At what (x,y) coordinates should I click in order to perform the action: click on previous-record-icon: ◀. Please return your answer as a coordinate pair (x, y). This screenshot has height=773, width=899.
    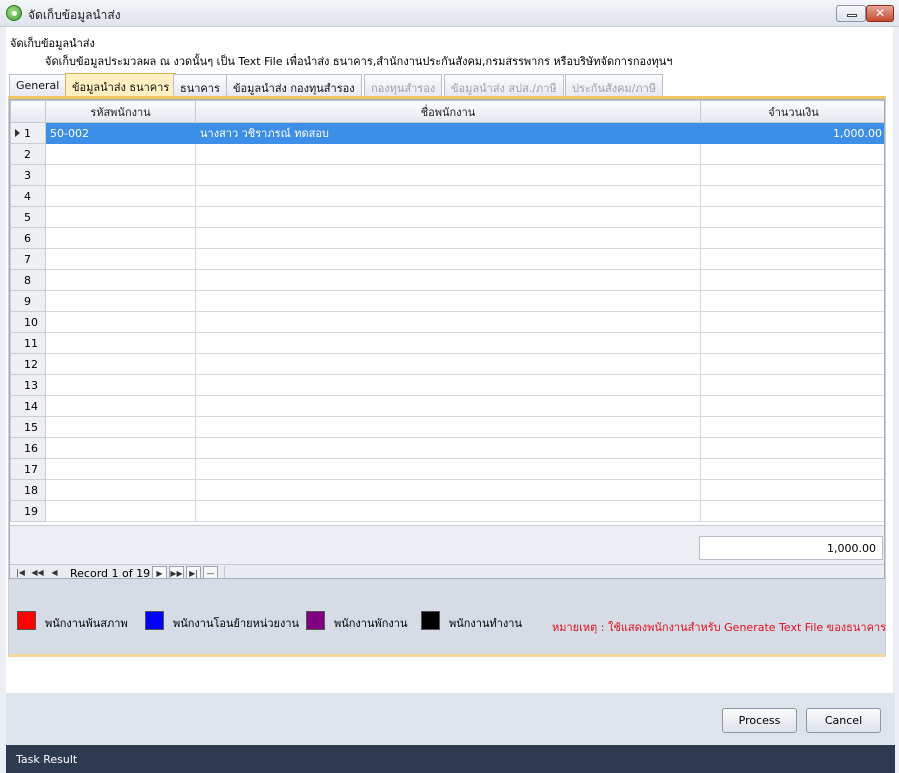
    Looking at the image, I should click on (54, 572).